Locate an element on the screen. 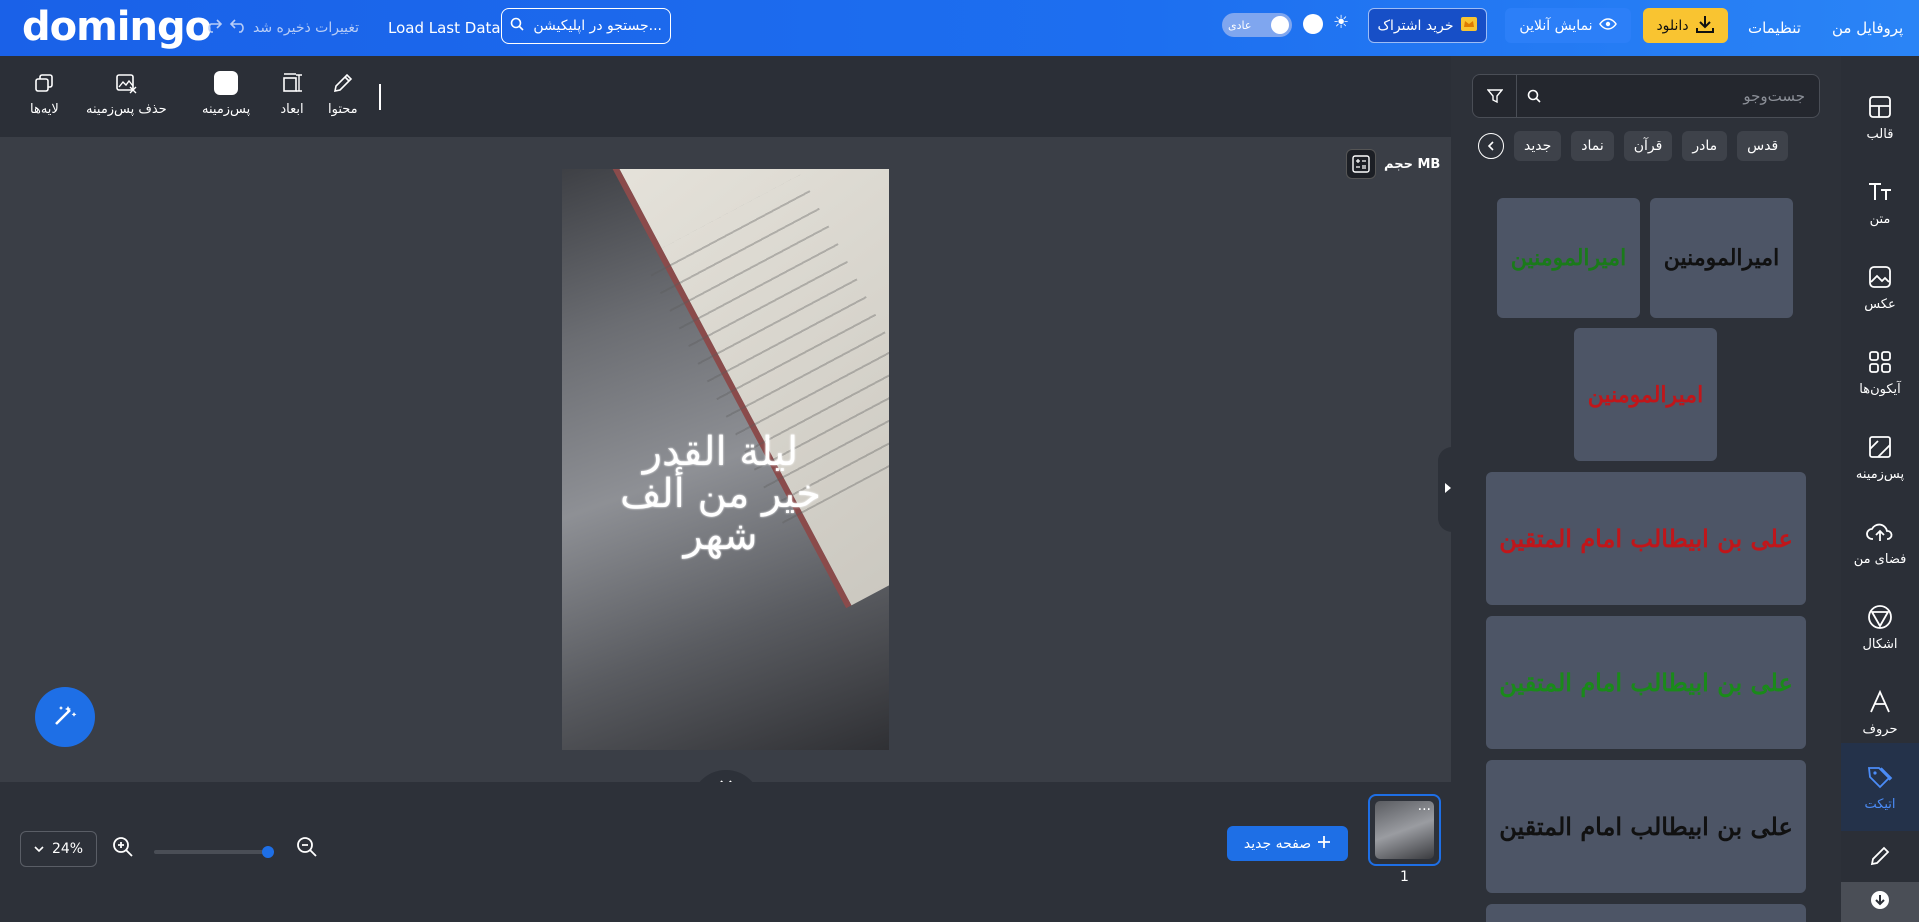  file-size-indicator: حجم MB is located at coordinates (1393, 164).